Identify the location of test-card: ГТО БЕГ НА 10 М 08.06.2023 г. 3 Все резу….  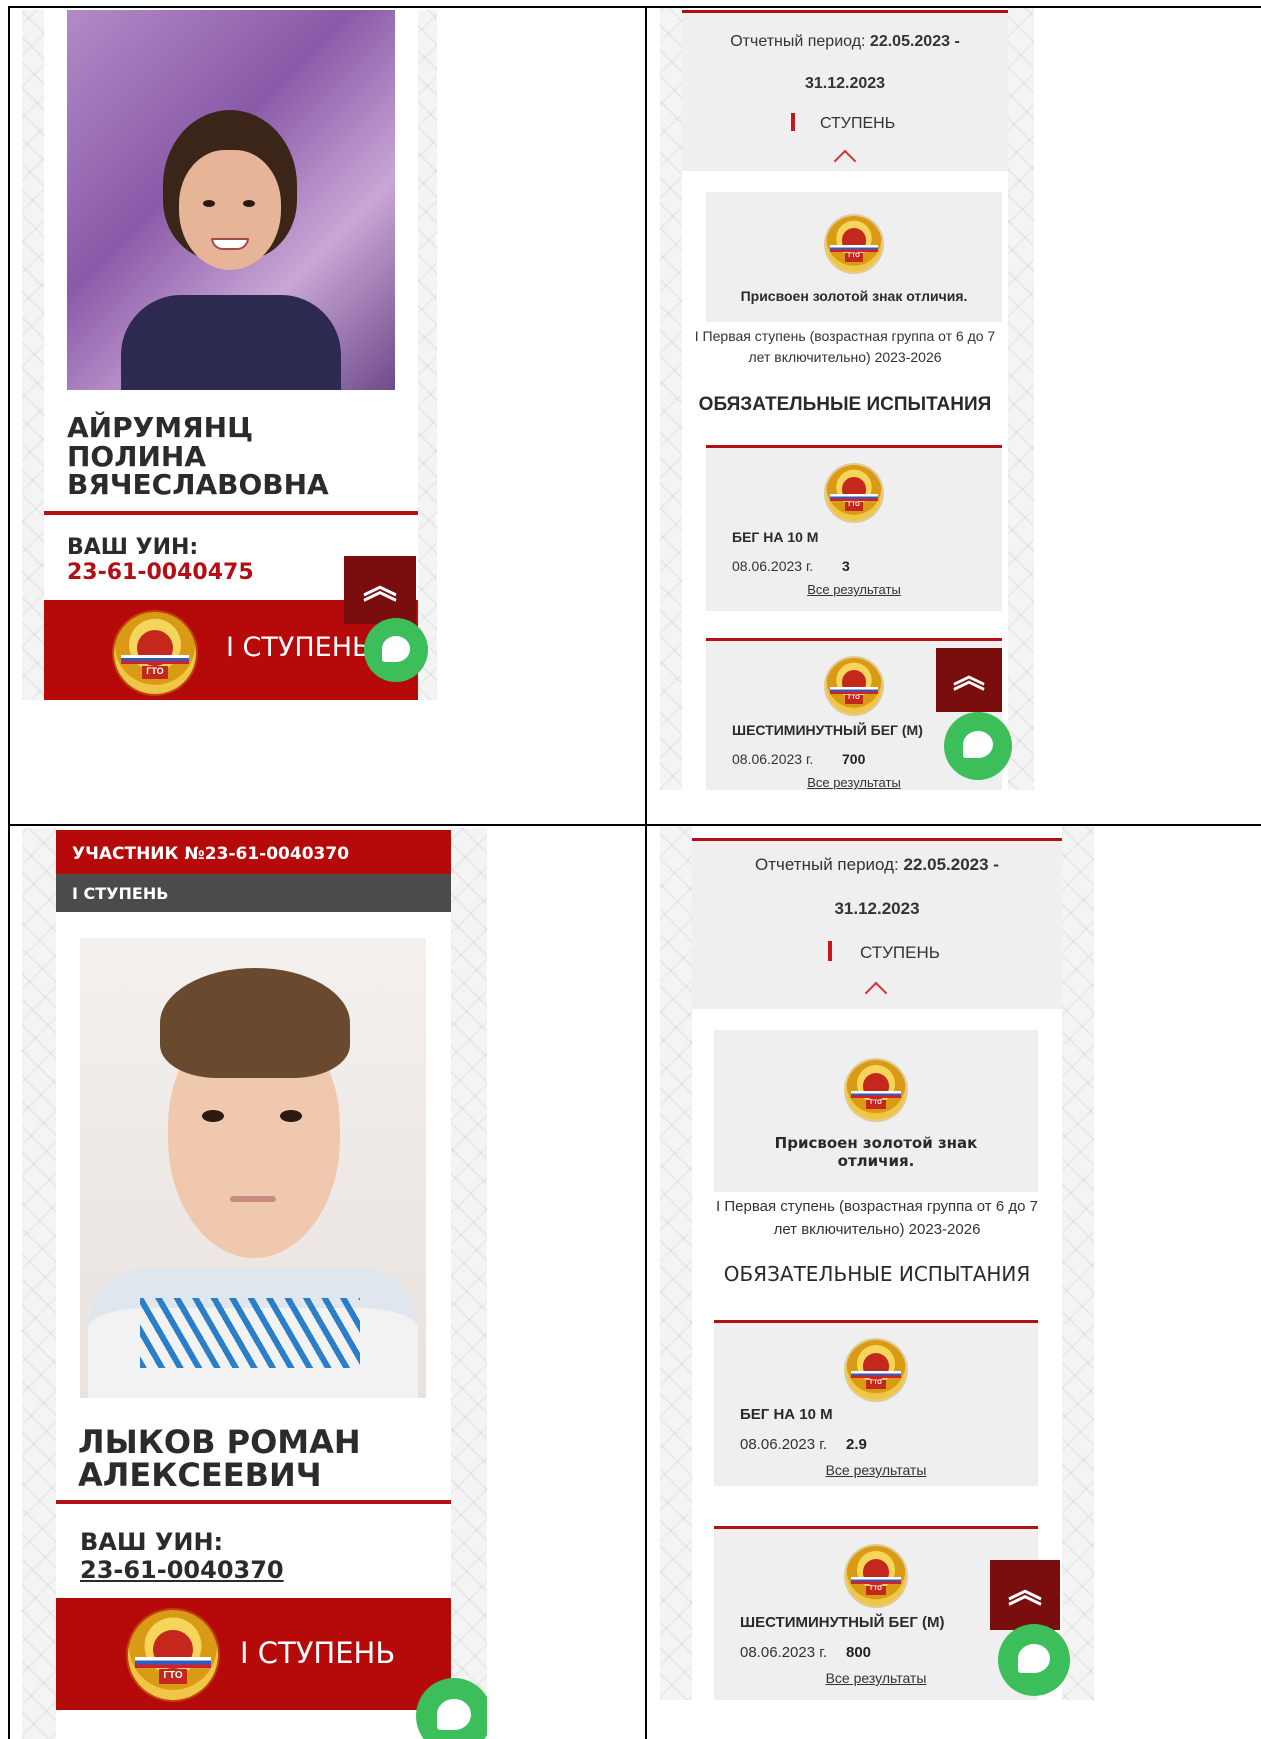
(854, 528).